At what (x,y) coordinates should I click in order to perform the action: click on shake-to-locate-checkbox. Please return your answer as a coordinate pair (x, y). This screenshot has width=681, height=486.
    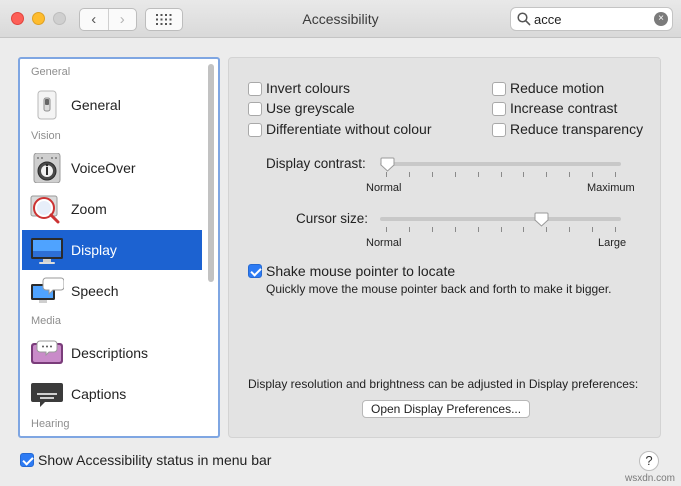
    Looking at the image, I should click on (255, 271).